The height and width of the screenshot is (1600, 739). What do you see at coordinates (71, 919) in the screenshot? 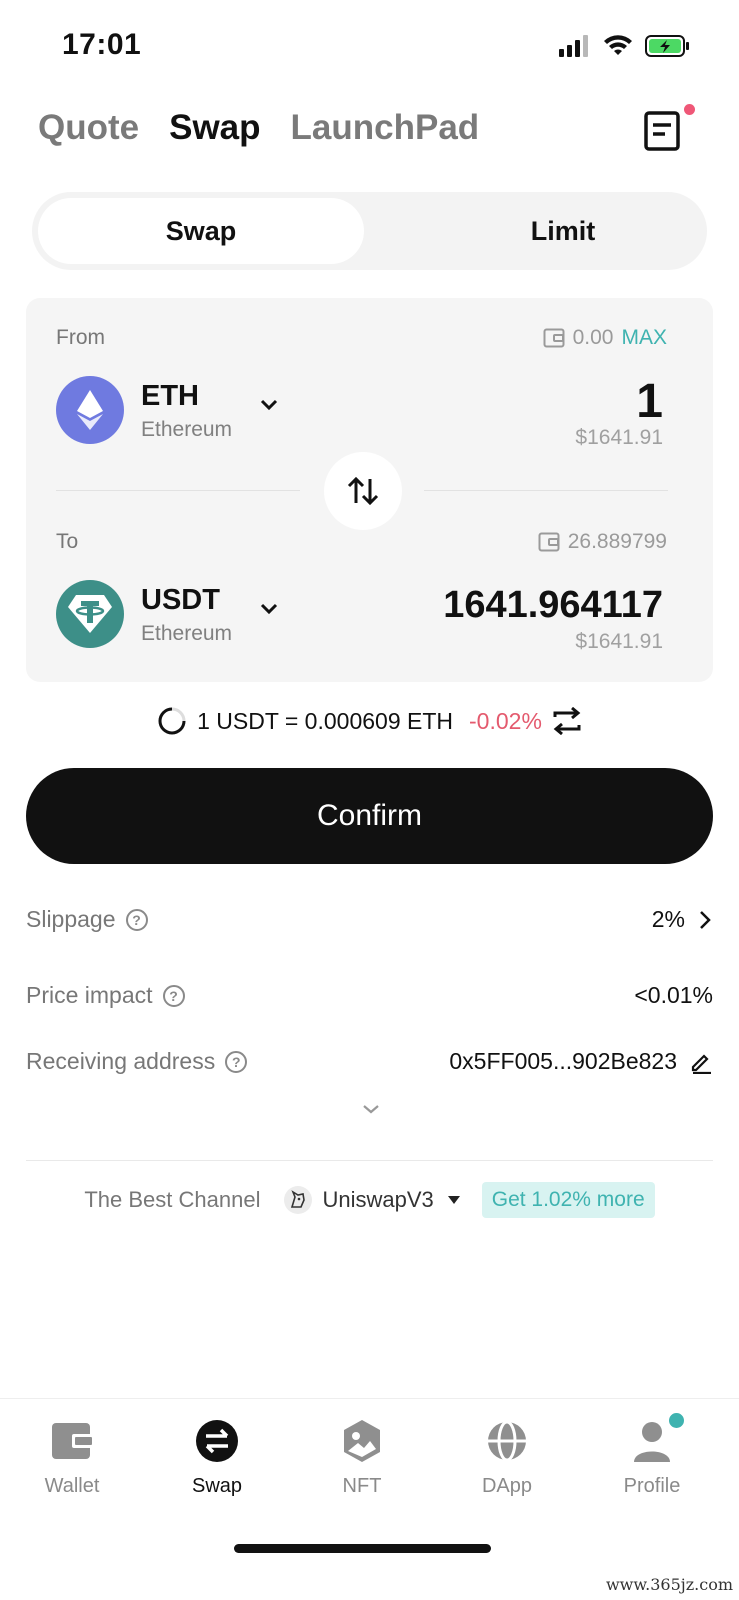
I see `slippage-label: Slippage` at bounding box center [71, 919].